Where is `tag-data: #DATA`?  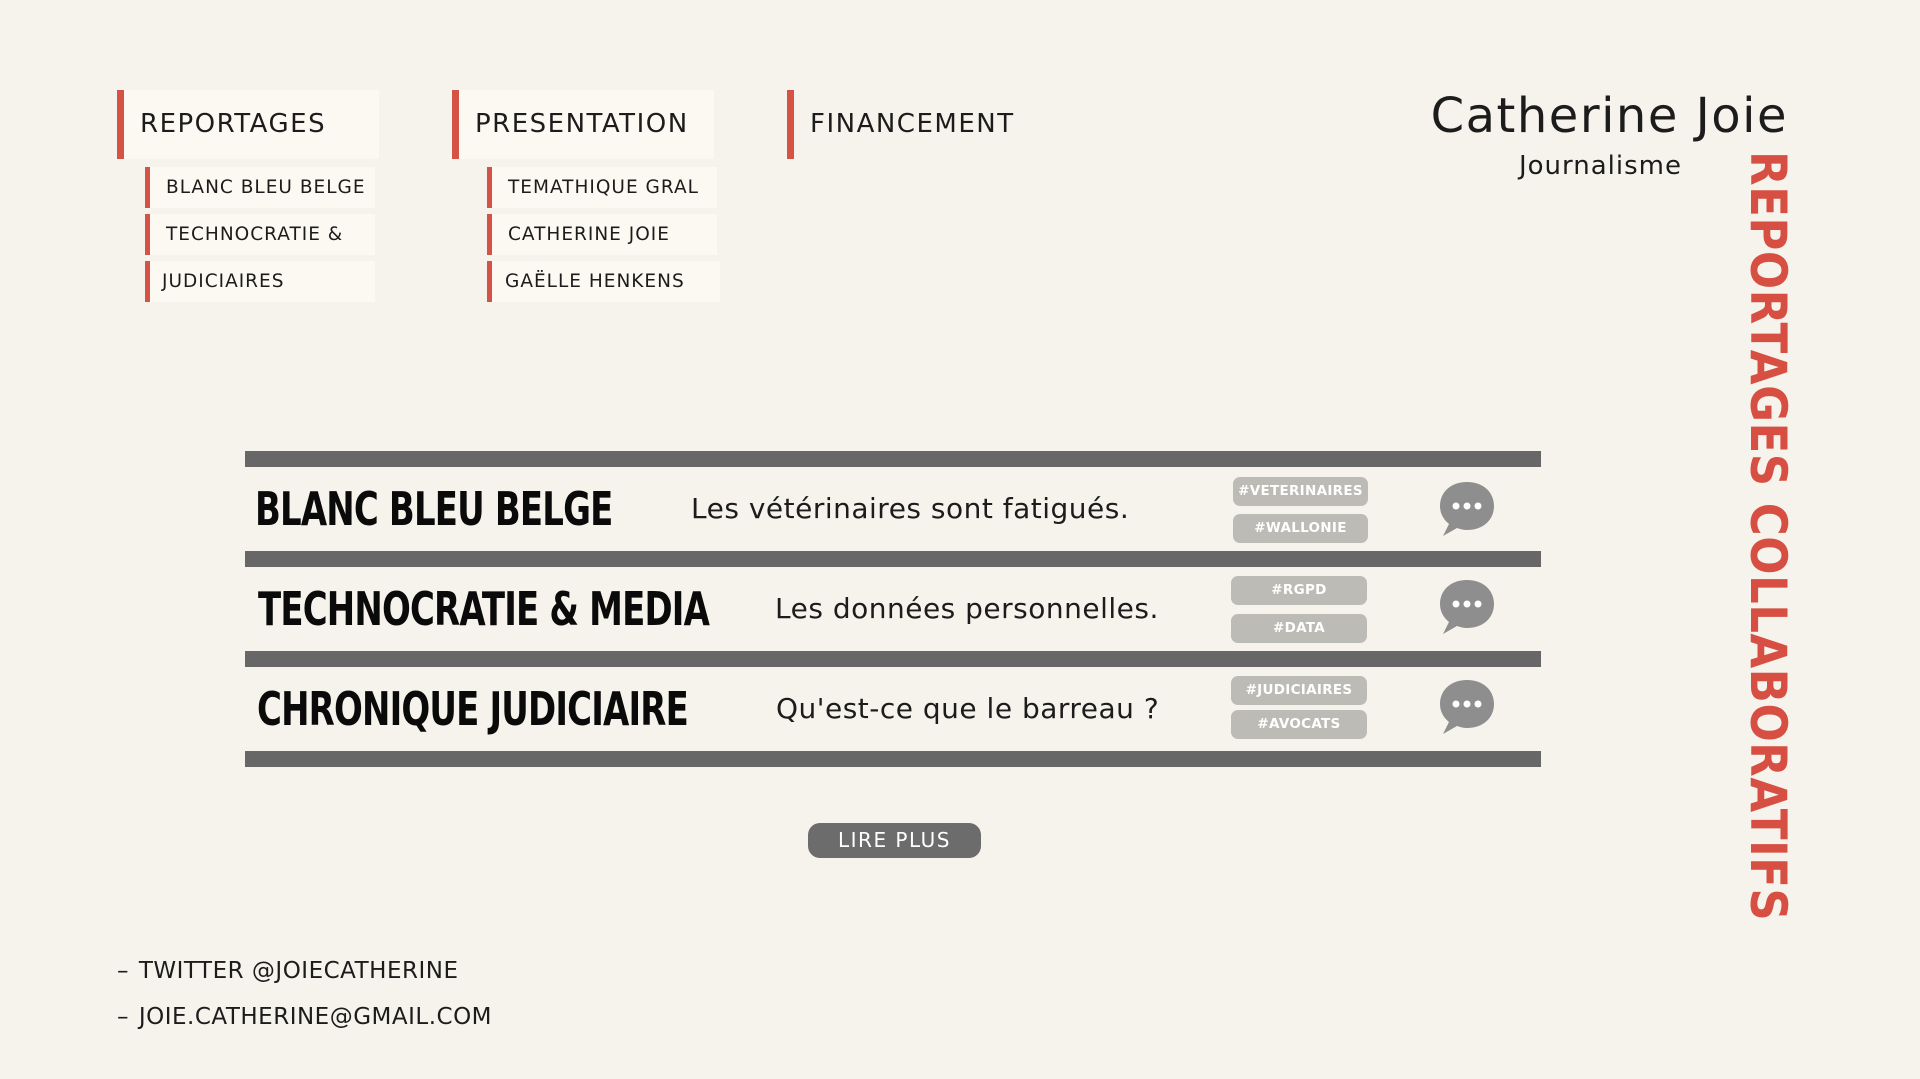 tag-data: #DATA is located at coordinates (1299, 628).